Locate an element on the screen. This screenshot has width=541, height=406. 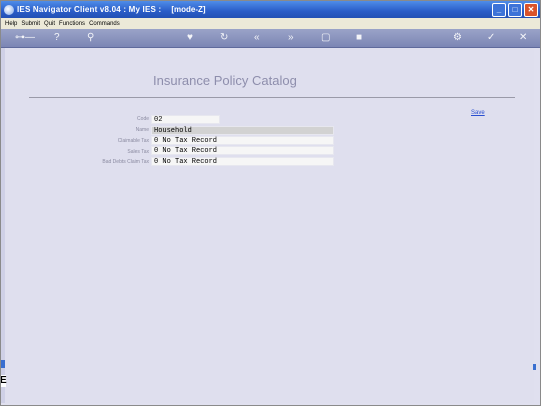
window-title: IES Navigator Client v8.04 : My IES : is located at coordinates (89, 9).